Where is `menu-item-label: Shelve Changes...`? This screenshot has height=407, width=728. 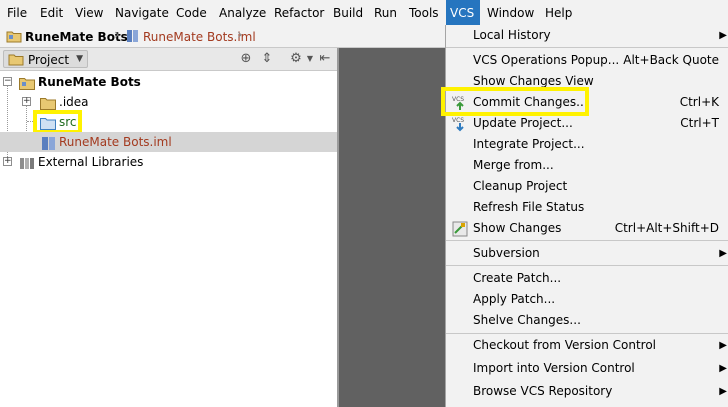 menu-item-label: Shelve Changes... is located at coordinates (527, 320).